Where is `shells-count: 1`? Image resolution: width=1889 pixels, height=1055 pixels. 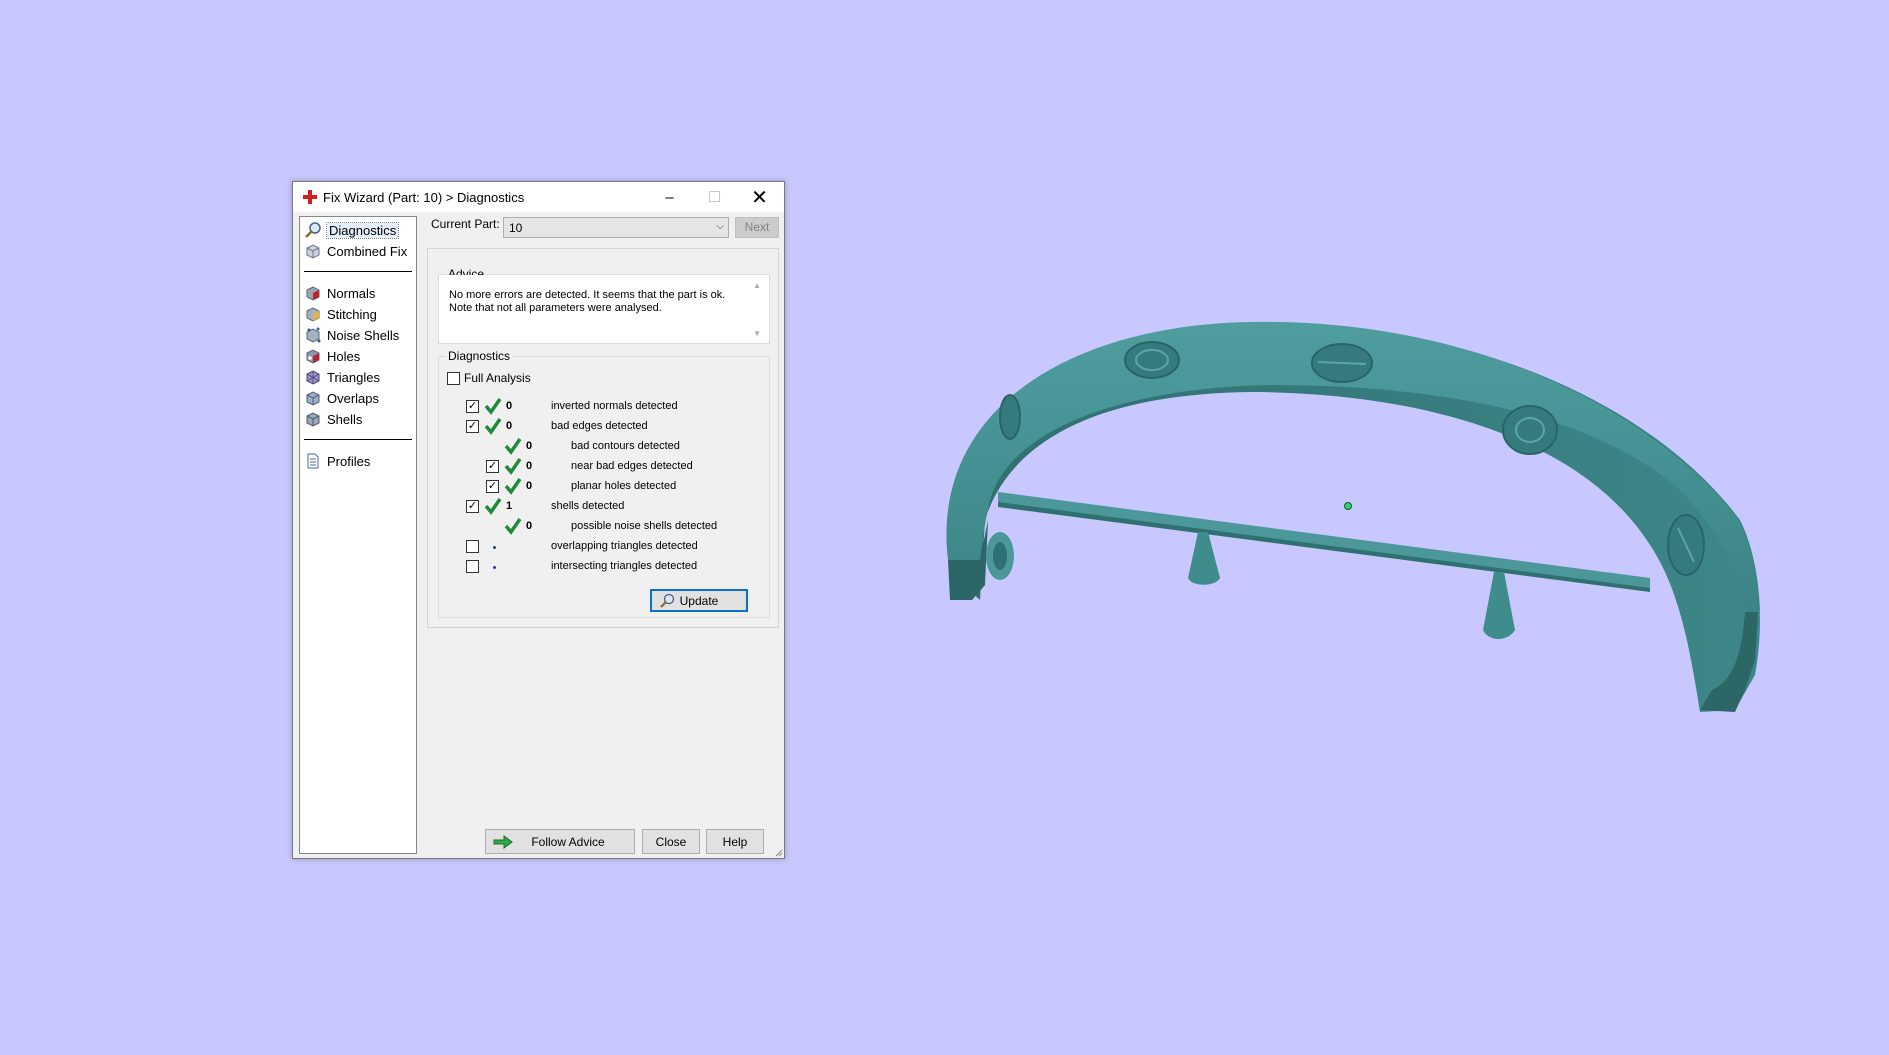
shells-count: 1 is located at coordinates (509, 506).